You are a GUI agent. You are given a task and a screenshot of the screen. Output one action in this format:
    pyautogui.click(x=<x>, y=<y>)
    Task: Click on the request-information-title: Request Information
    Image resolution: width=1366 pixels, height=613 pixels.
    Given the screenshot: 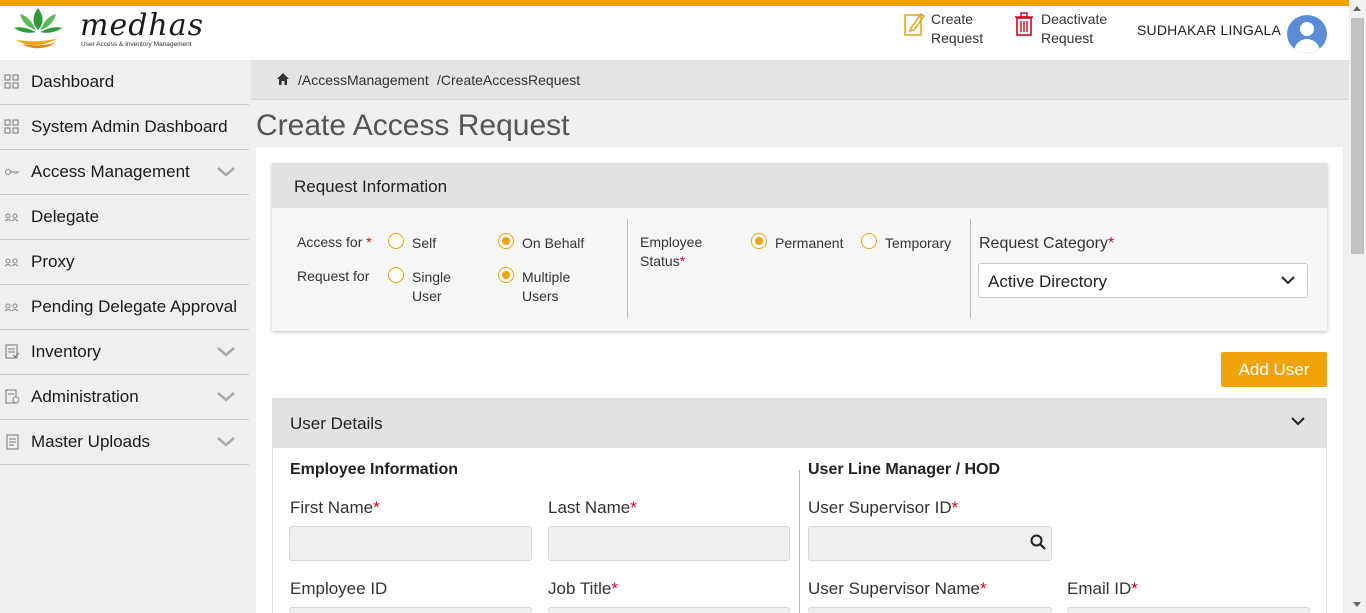 What is the action you would take?
    pyautogui.click(x=371, y=186)
    